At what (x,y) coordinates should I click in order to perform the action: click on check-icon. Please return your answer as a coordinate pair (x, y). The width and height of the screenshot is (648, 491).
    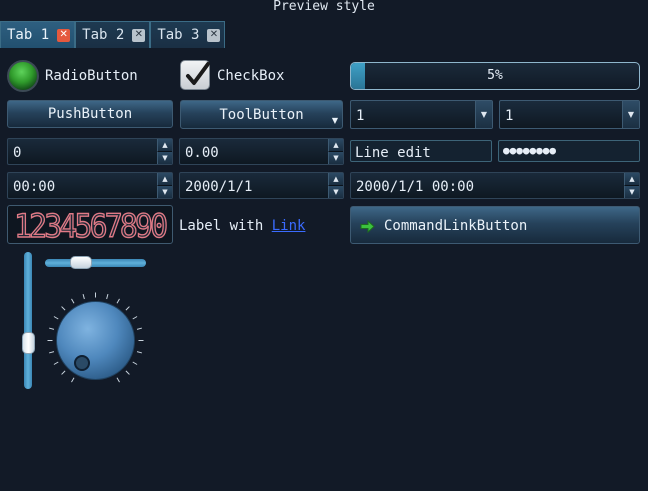
    Looking at the image, I should click on (198, 73).